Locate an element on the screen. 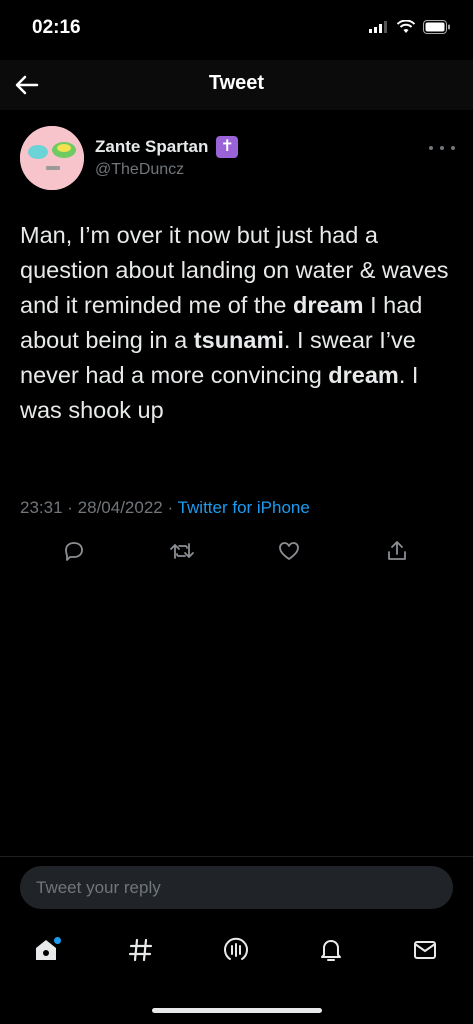 The image size is (473, 1024). status-icons is located at coordinates (410, 27).